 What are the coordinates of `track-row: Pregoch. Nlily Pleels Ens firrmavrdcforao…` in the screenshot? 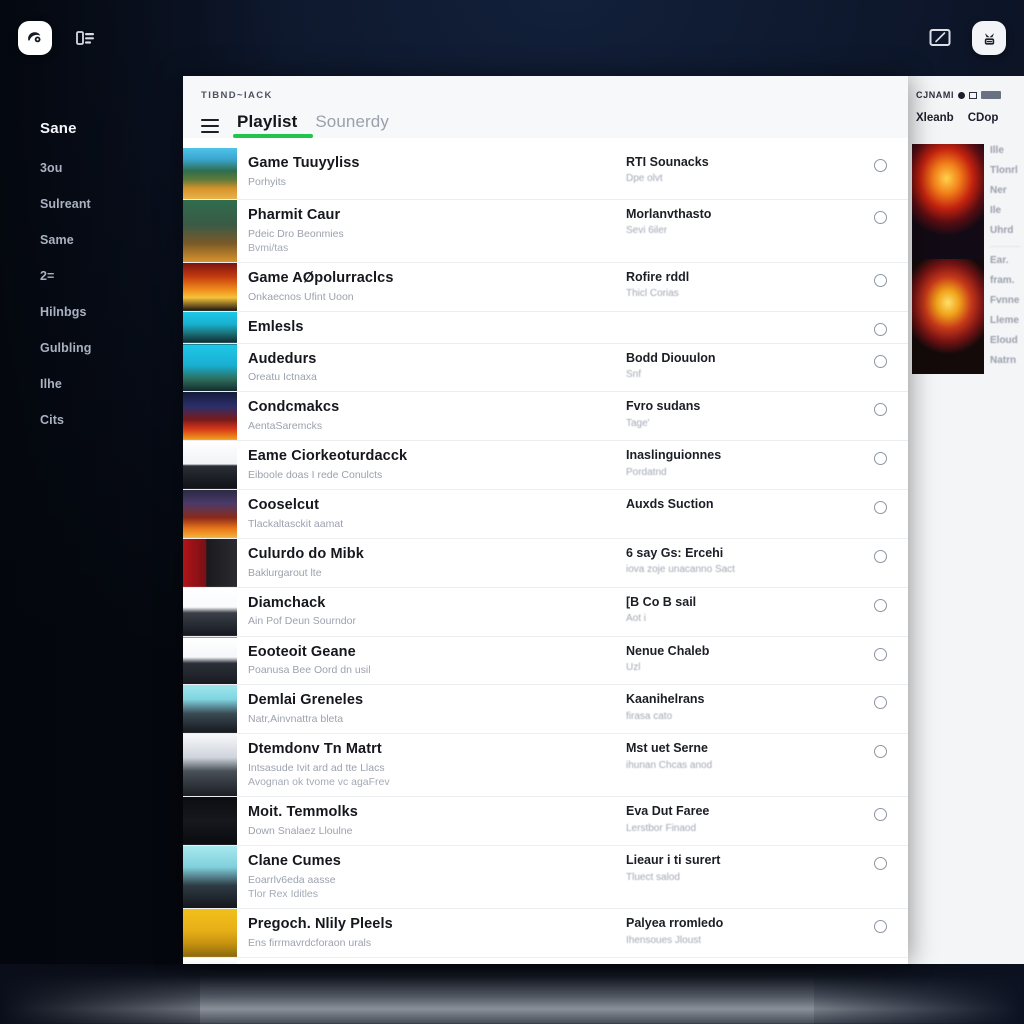 It's located at (545, 933).